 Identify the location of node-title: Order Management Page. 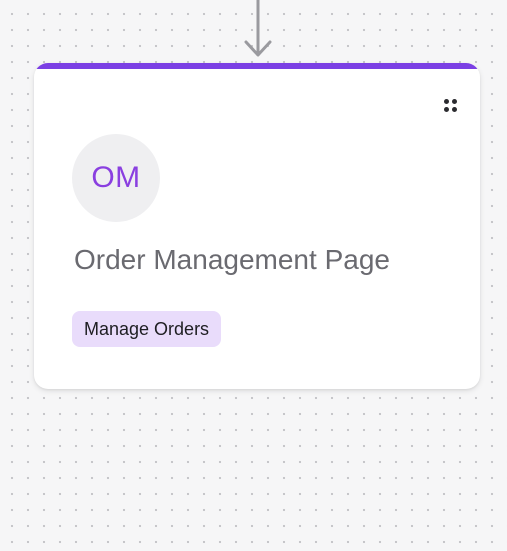
(232, 259).